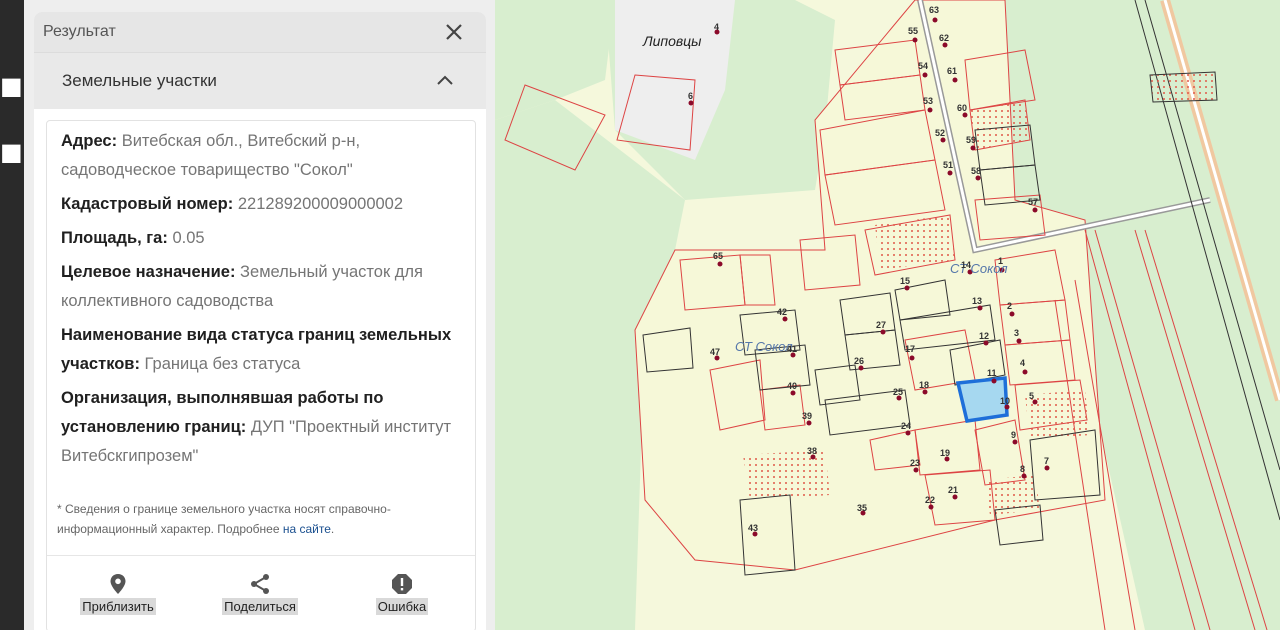 This screenshot has width=1280, height=630. I want to click on field-value: 221289200009000002, so click(320, 204).